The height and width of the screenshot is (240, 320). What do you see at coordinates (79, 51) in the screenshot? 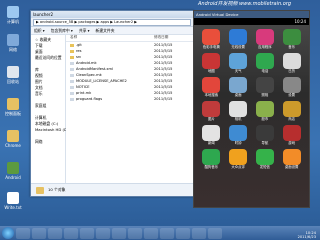
I see `file-name: res` at bounding box center [79, 51].